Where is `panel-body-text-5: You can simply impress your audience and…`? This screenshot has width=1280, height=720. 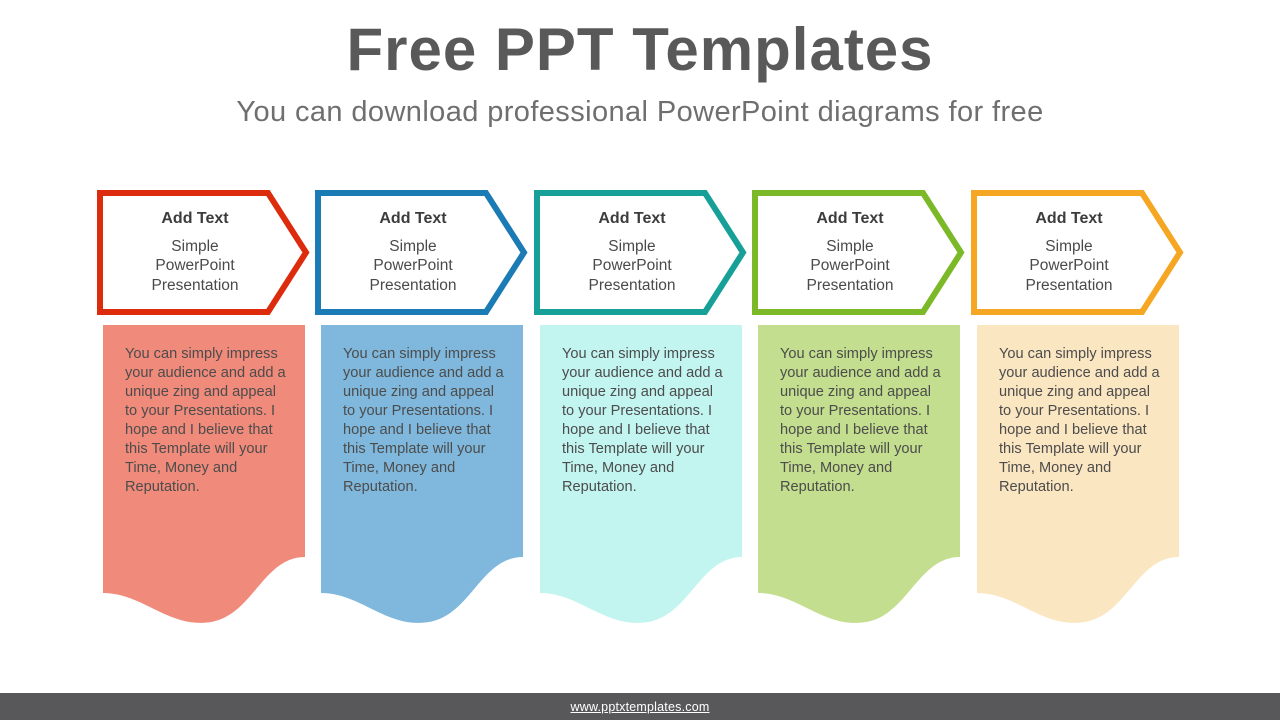 panel-body-text-5: You can simply impress your audience and… is located at coordinates (1079, 420).